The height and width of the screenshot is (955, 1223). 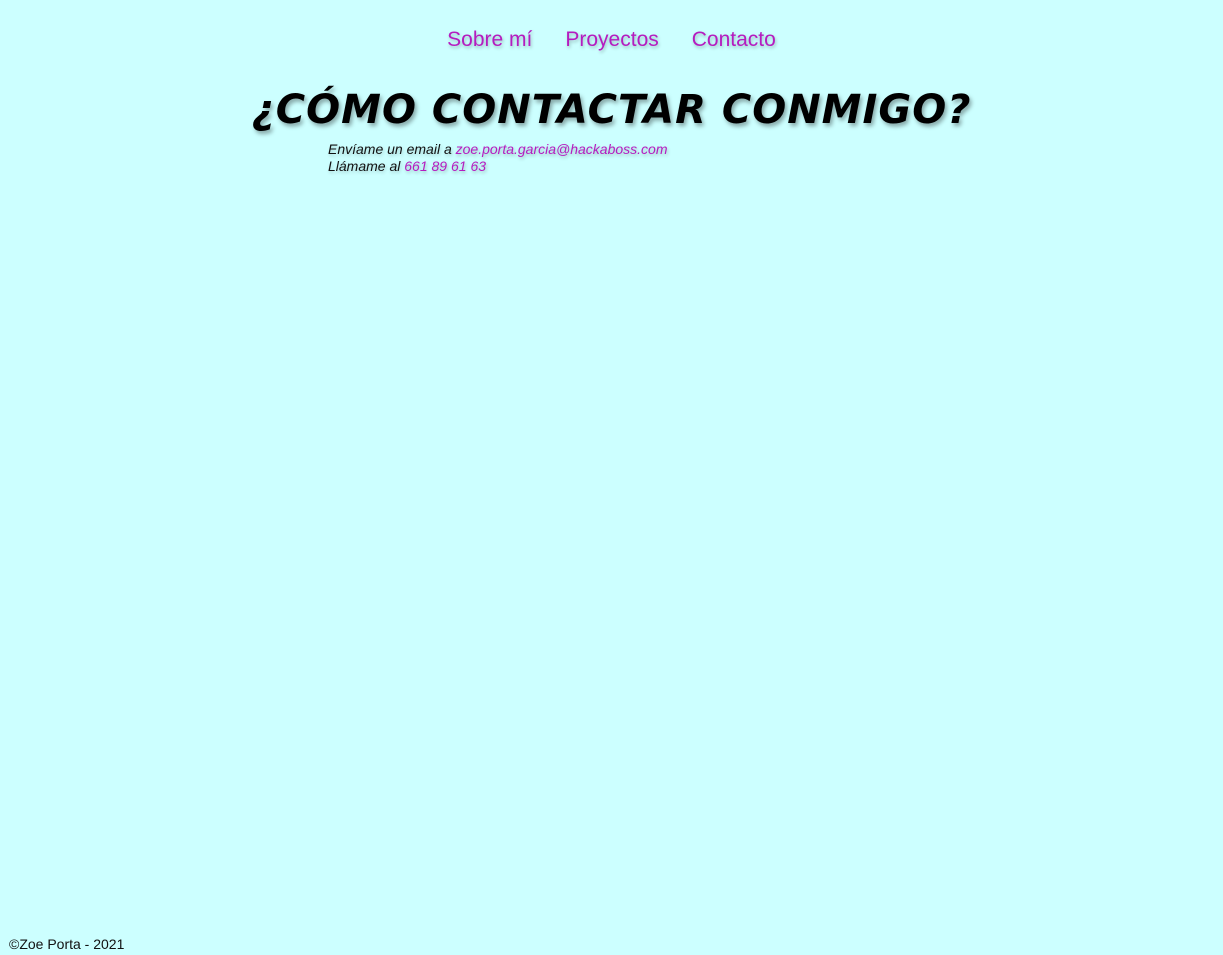 What do you see at coordinates (562, 149) in the screenshot?
I see `email-link: zoe.porta.garcia@hackaboss.com` at bounding box center [562, 149].